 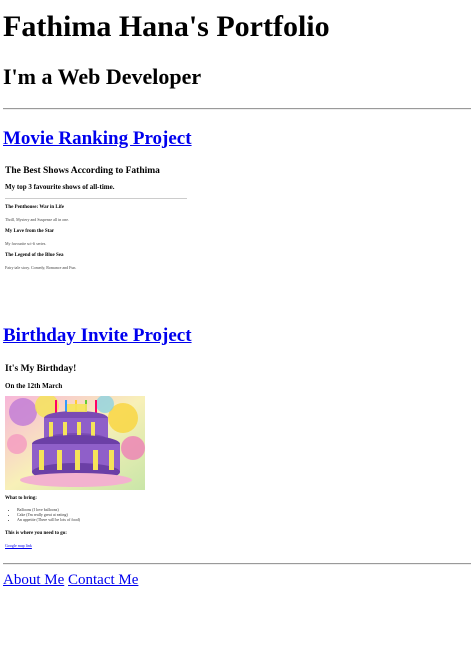 What do you see at coordinates (96, 198) in the screenshot?
I see `preview-divider` at bounding box center [96, 198].